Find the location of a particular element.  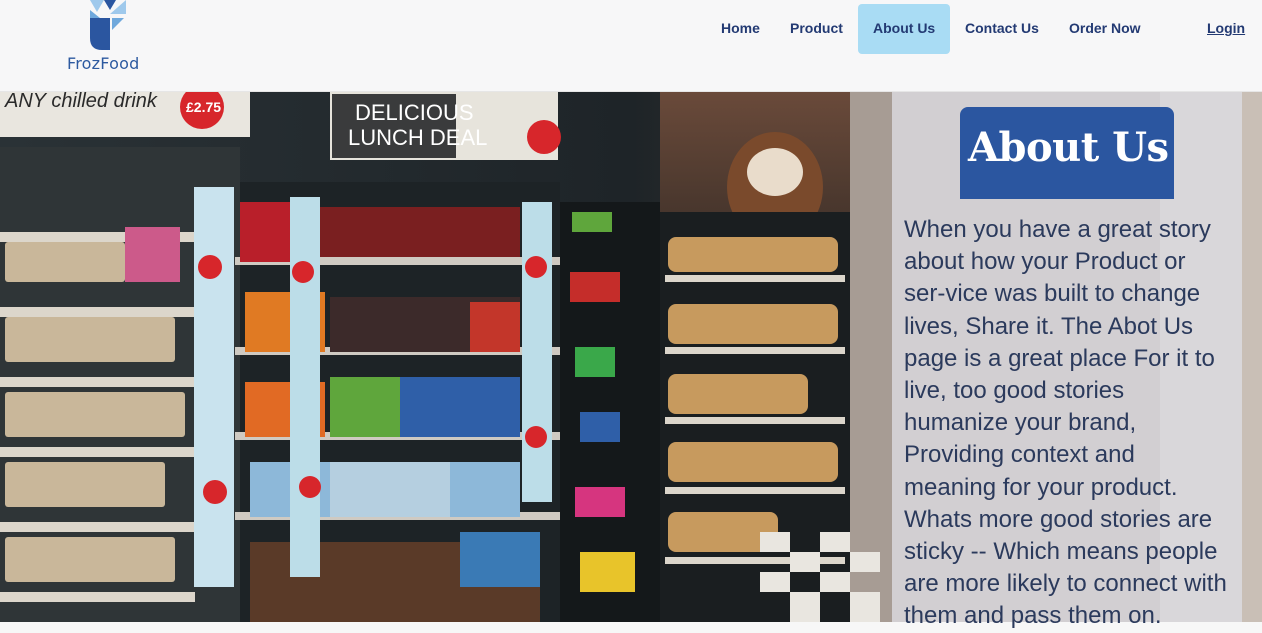

price-badge-1: £2.75 is located at coordinates (203, 107).